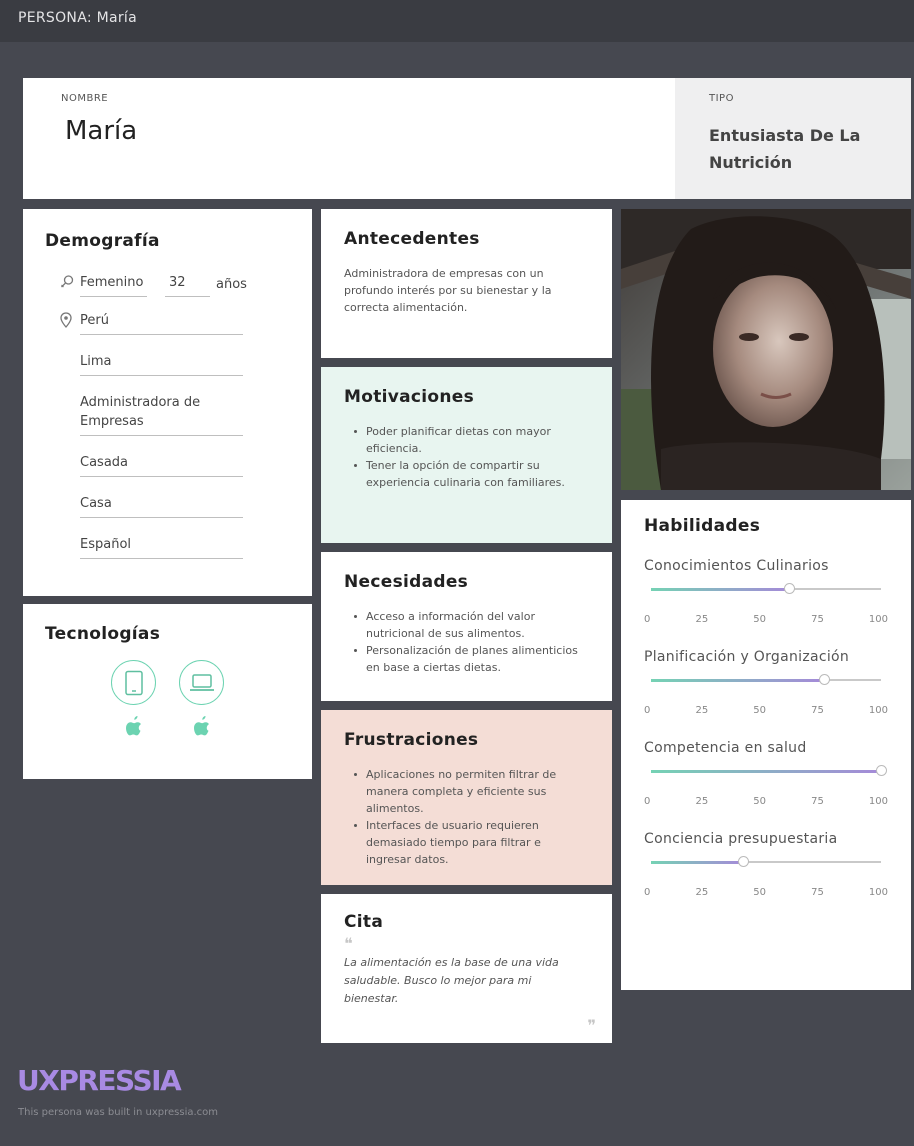 The width and height of the screenshot is (914, 1146). Describe the element at coordinates (151, 323) in the screenshot. I see `country-field: Perú` at that location.